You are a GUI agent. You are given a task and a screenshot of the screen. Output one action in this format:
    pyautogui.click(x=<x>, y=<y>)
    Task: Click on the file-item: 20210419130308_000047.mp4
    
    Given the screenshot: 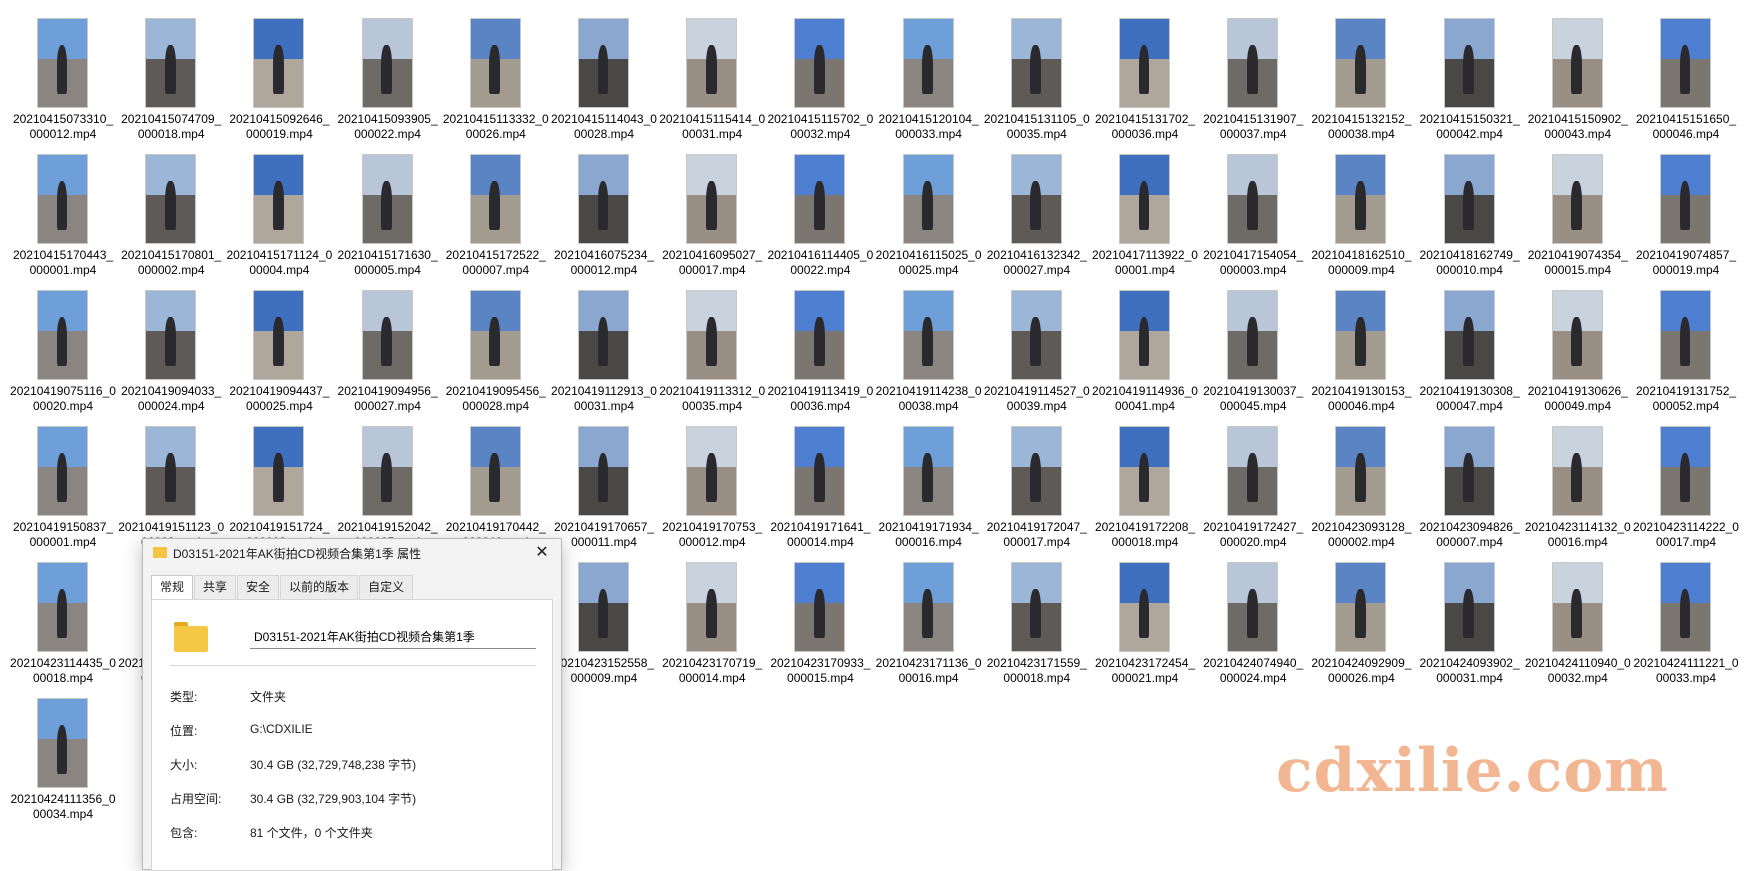 What is the action you would take?
    pyautogui.click(x=1470, y=342)
    